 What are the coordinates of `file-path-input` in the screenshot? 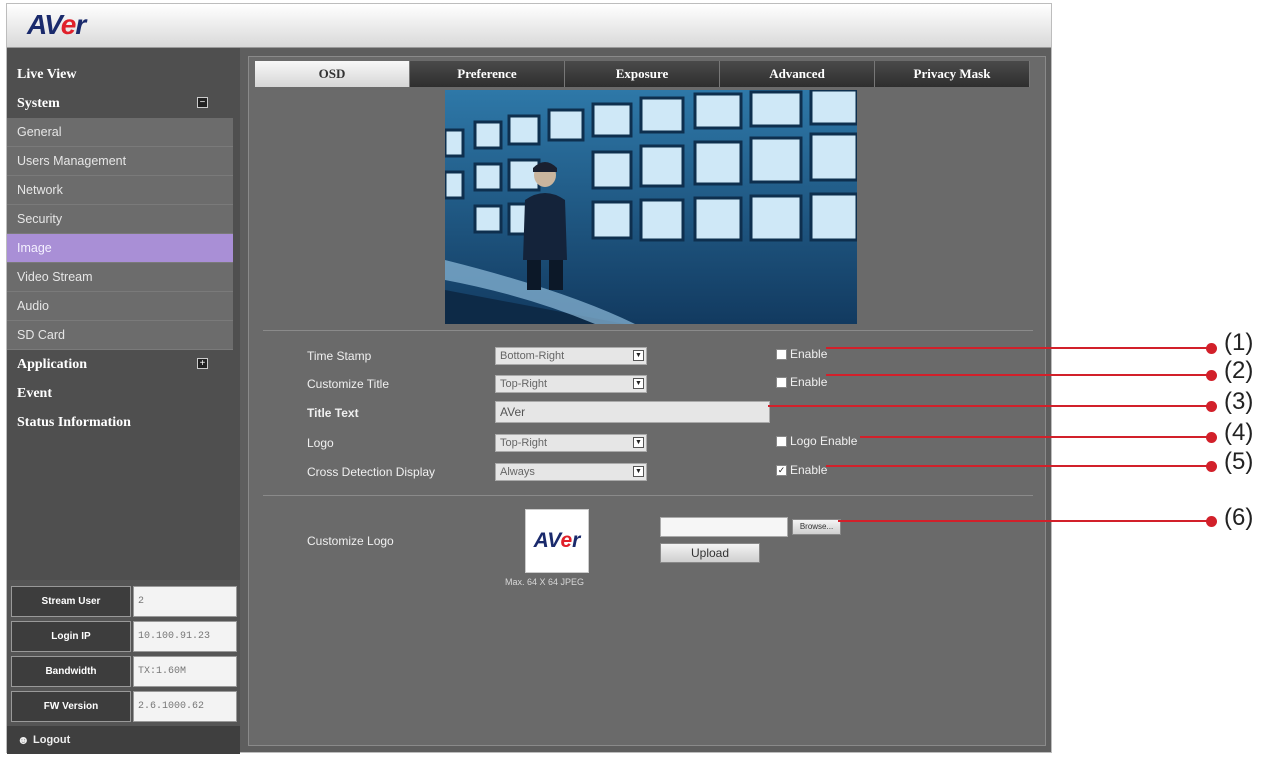 It's located at (724, 527).